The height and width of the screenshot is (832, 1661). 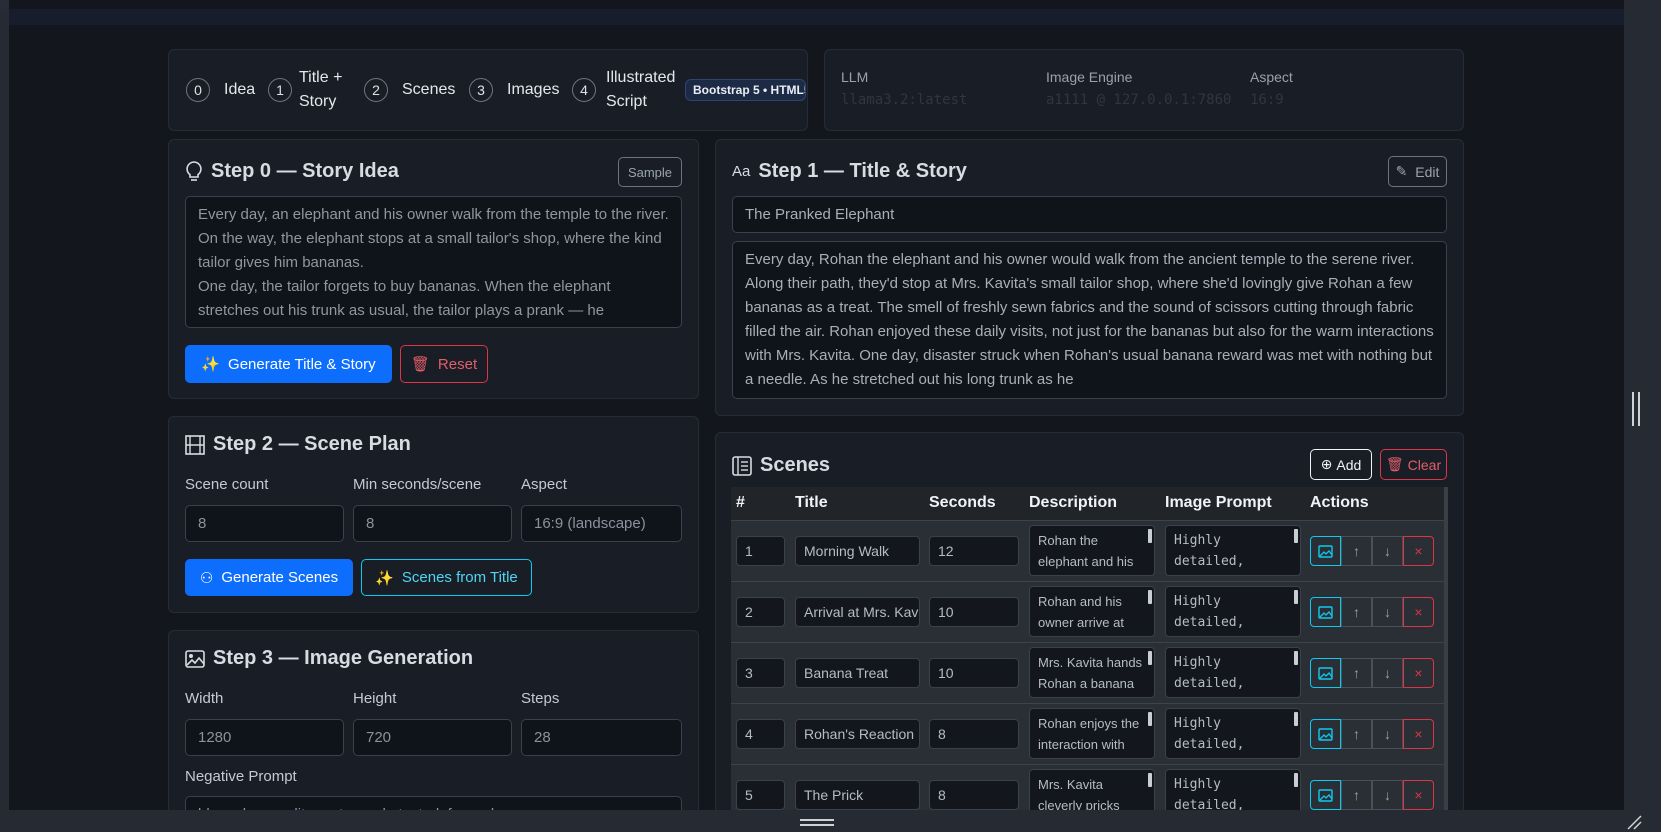 What do you see at coordinates (264, 523) in the screenshot?
I see `scene-count-input: 8` at bounding box center [264, 523].